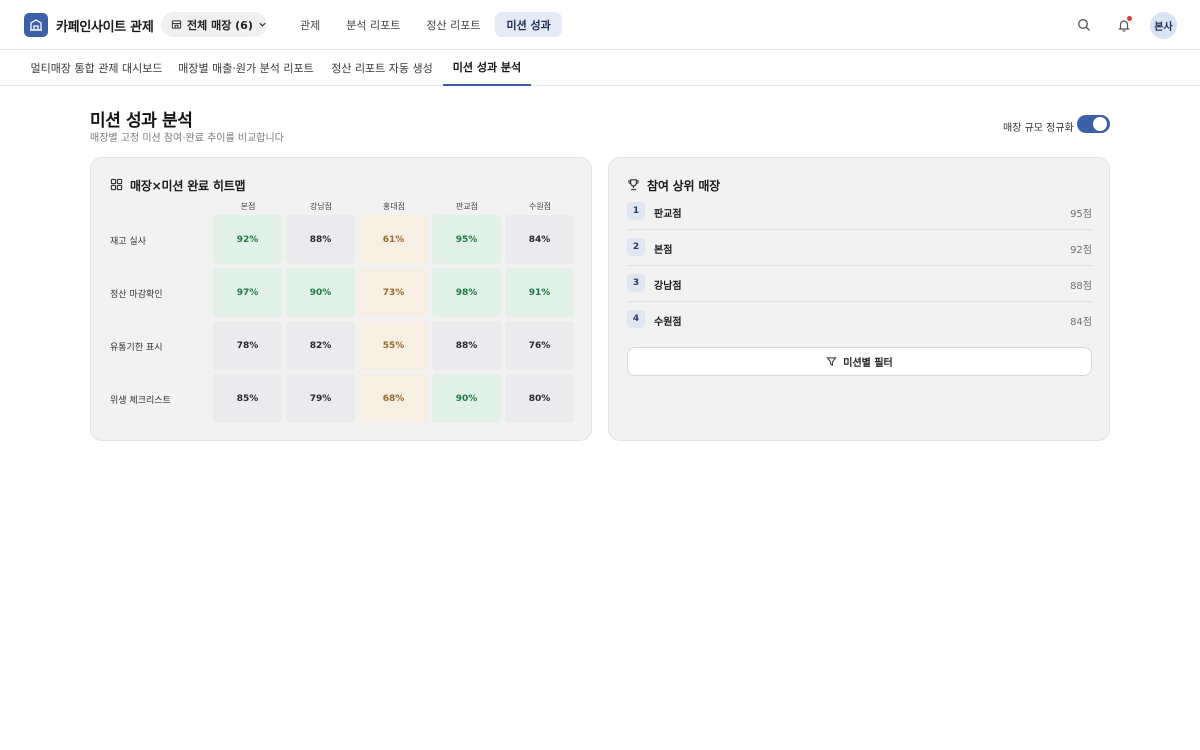  I want to click on ranking-row: 2 본점 92점, so click(859, 248).